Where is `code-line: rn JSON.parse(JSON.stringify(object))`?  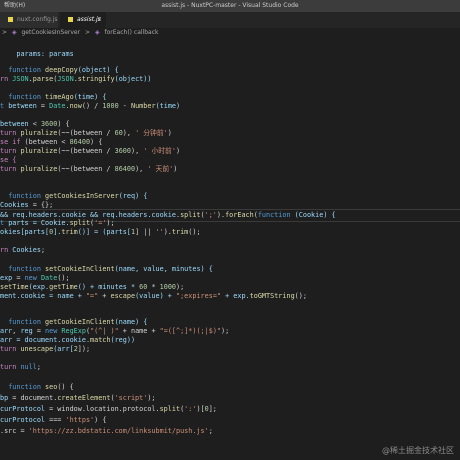 code-line: rn JSON.parse(JSON.stringify(object)) is located at coordinates (76, 79).